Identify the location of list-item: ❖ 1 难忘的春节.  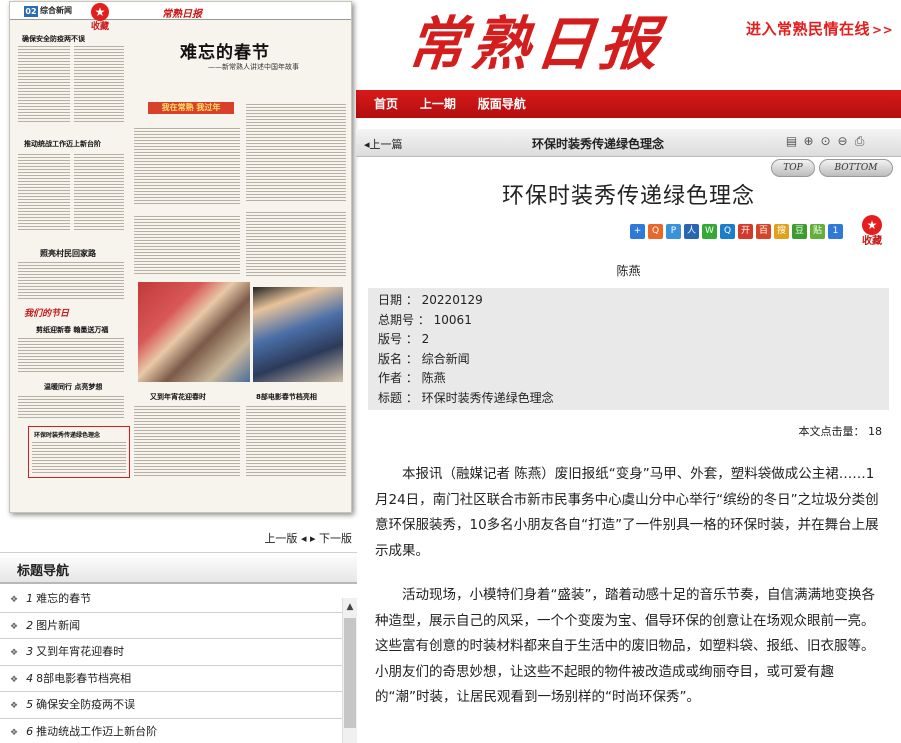
(171, 599).